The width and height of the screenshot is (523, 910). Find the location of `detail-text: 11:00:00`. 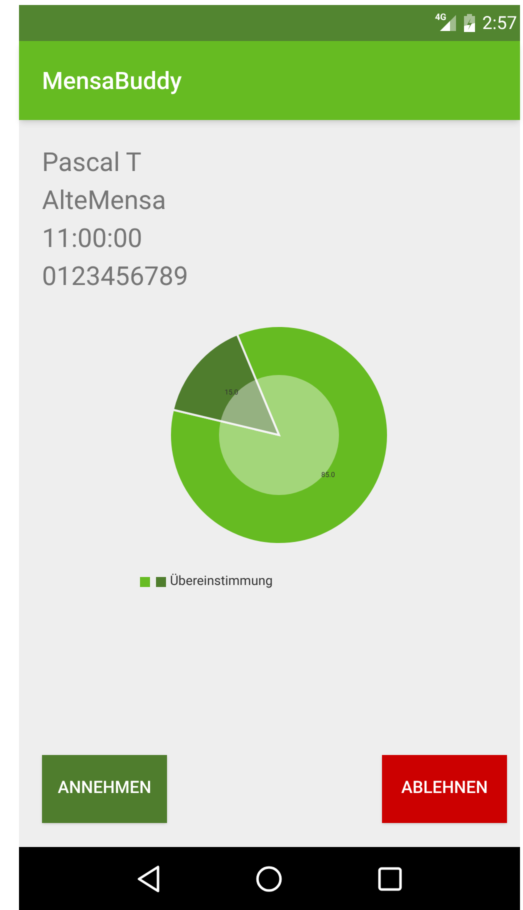

detail-text: 11:00:00 is located at coordinates (93, 239).